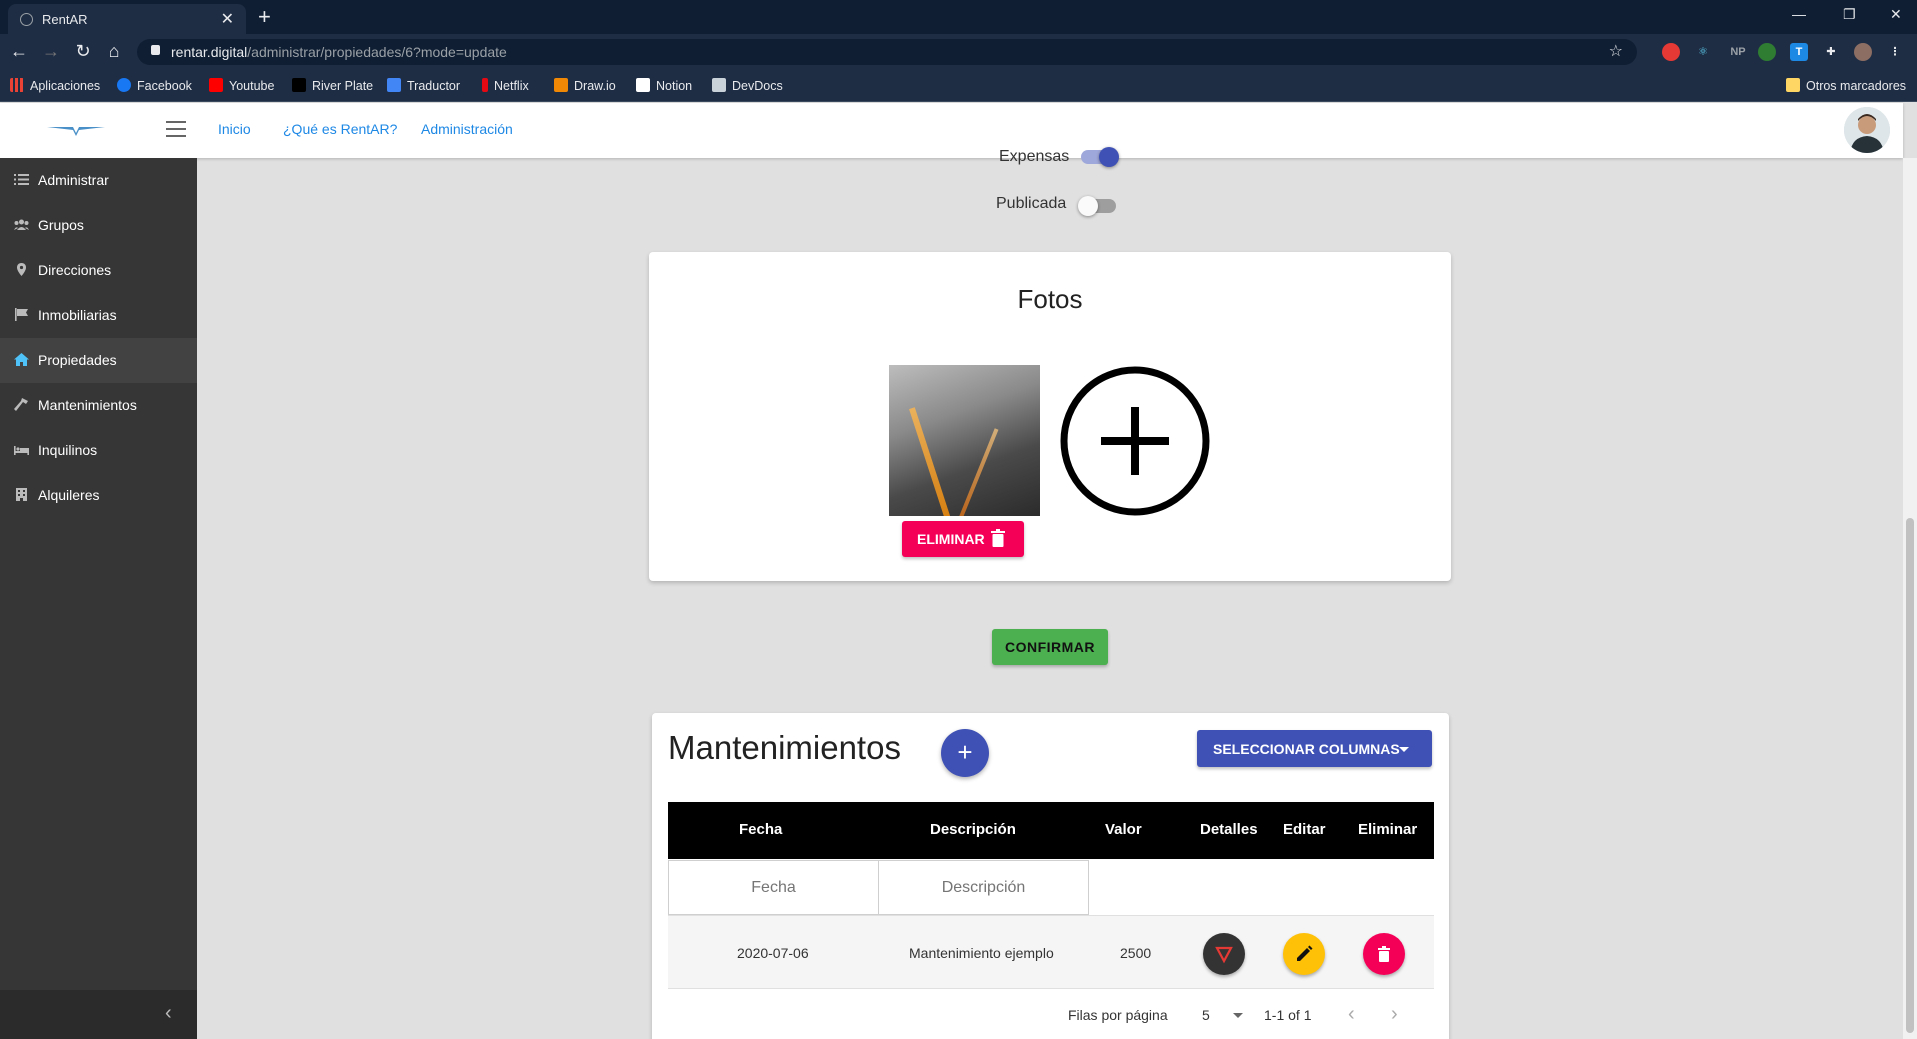  What do you see at coordinates (1910, 775) in the screenshot?
I see `scrollbar-thumb` at bounding box center [1910, 775].